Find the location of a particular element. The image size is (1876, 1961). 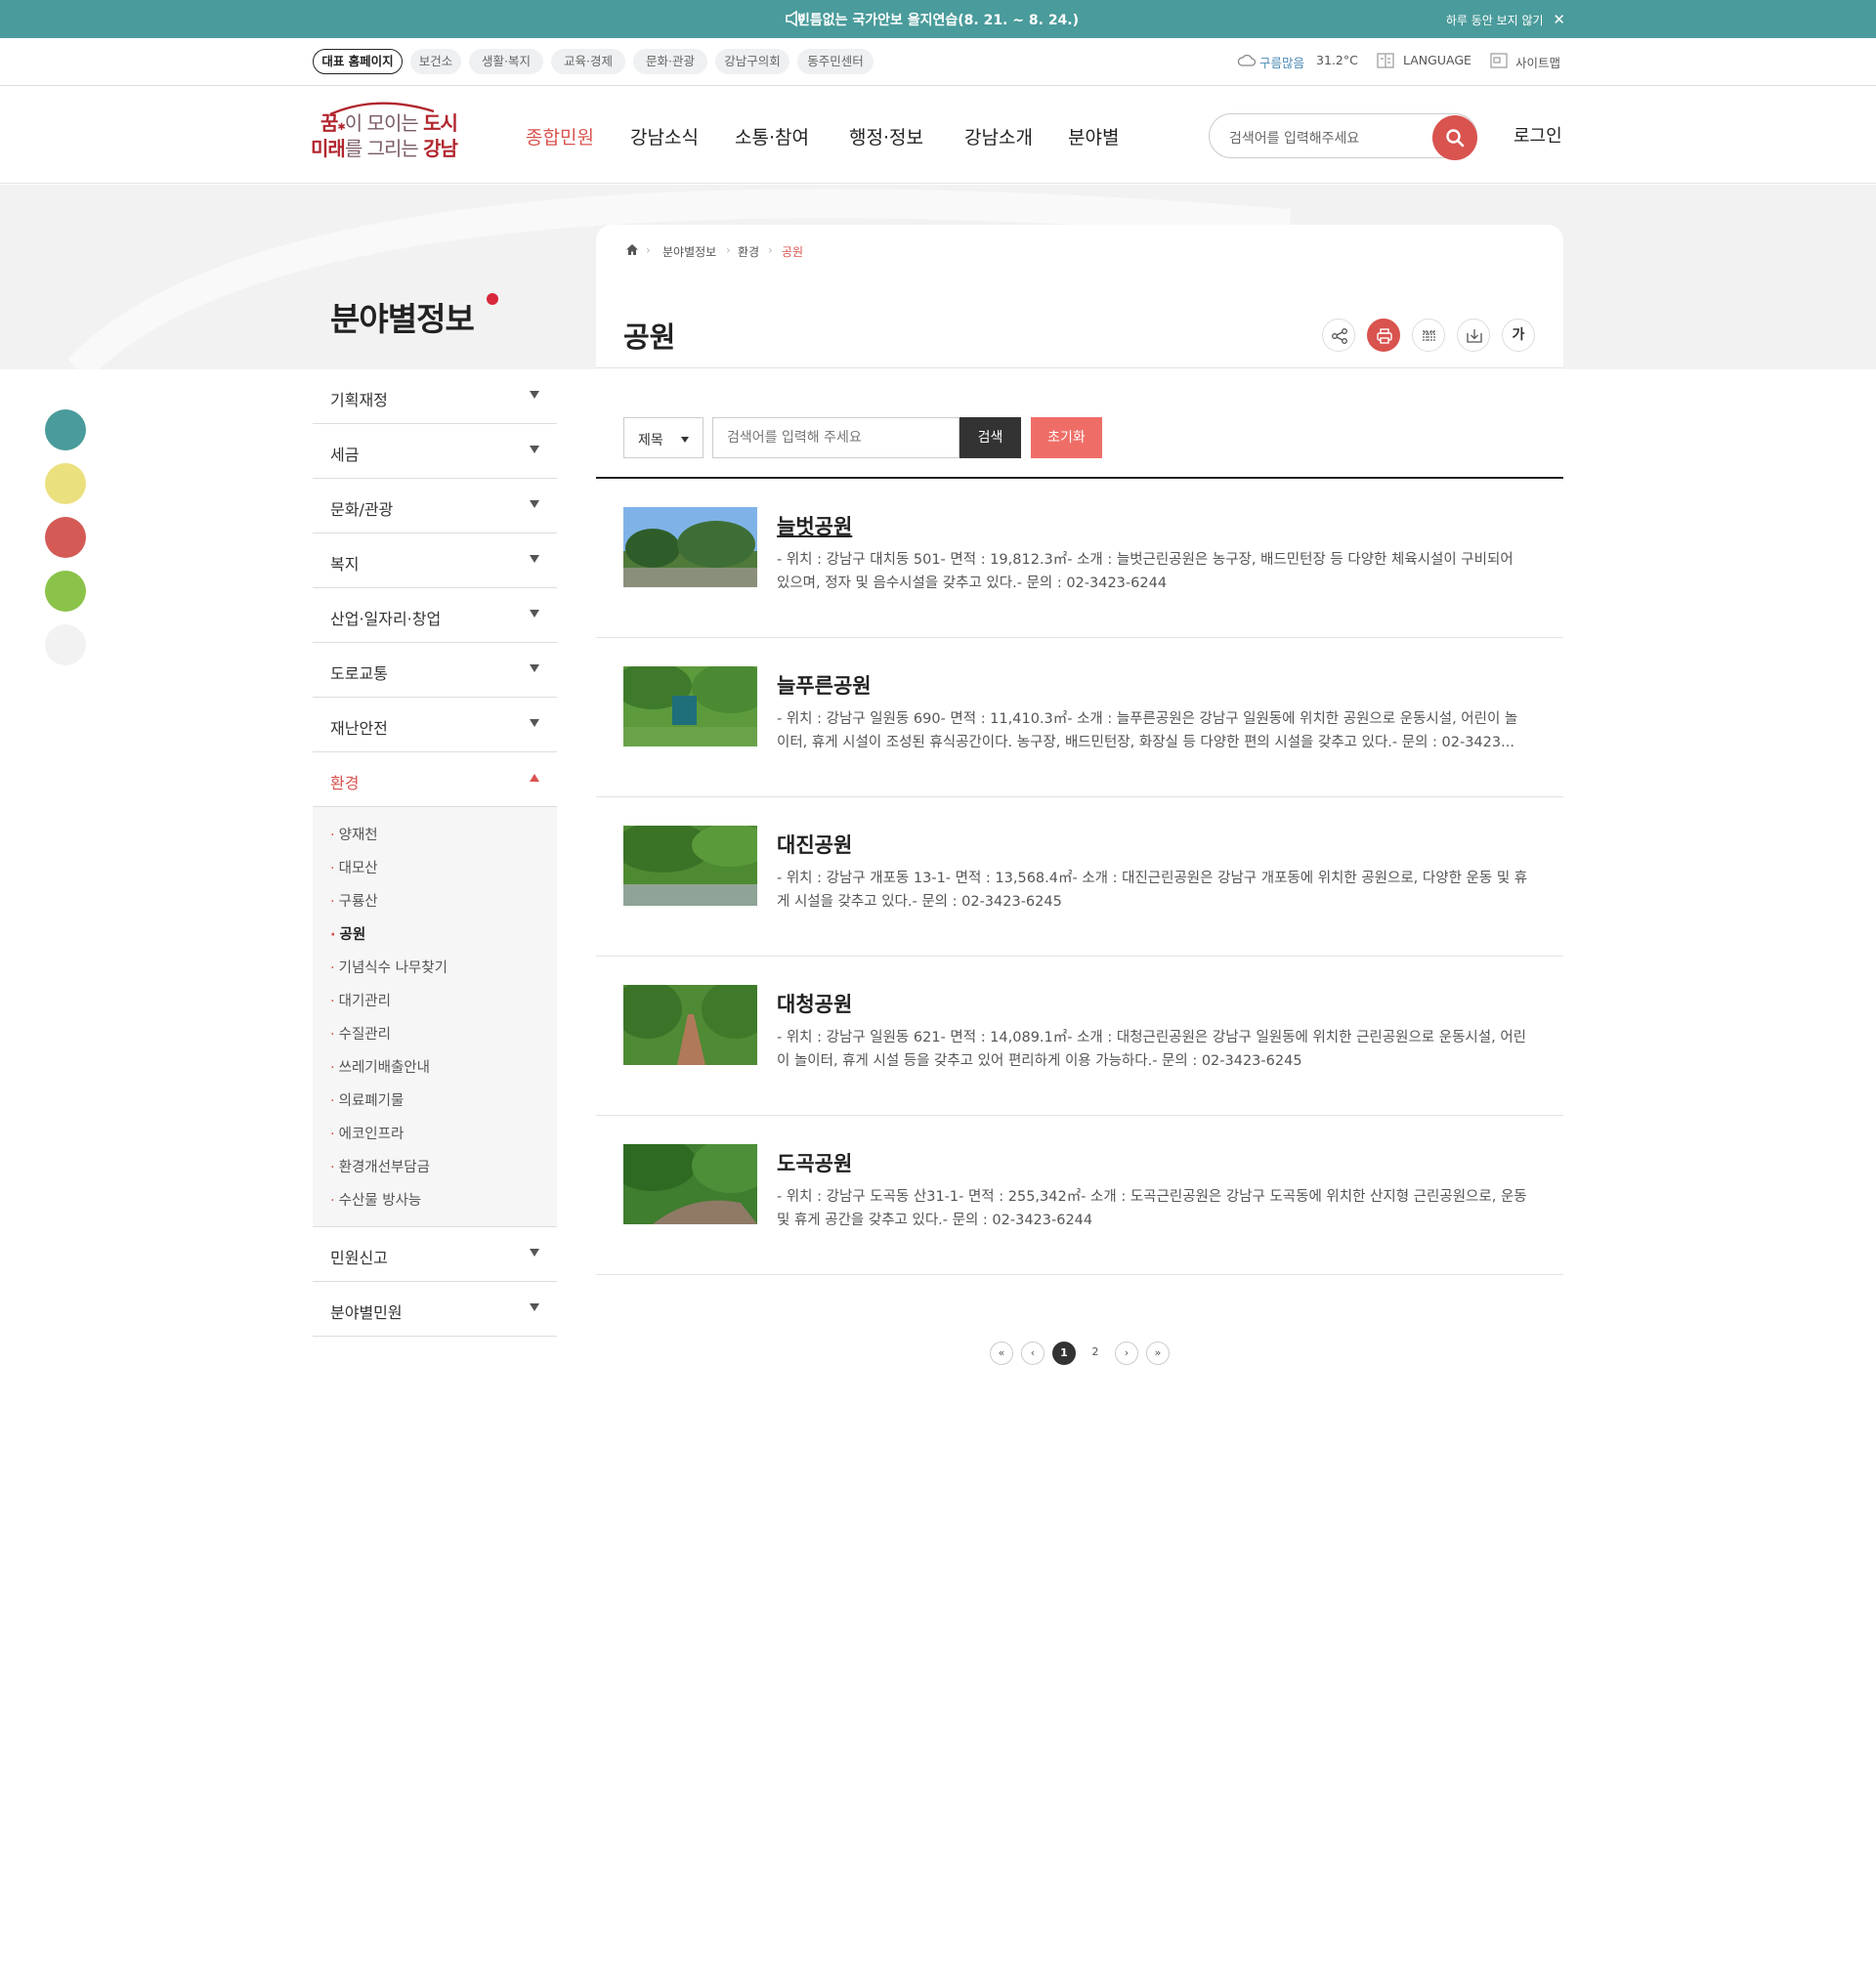

theme-dot-grey is located at coordinates (65, 645).